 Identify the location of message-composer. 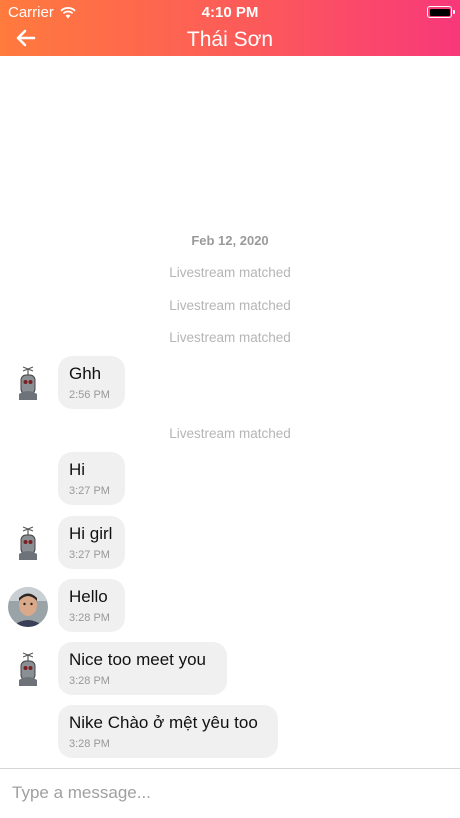
(230, 793).